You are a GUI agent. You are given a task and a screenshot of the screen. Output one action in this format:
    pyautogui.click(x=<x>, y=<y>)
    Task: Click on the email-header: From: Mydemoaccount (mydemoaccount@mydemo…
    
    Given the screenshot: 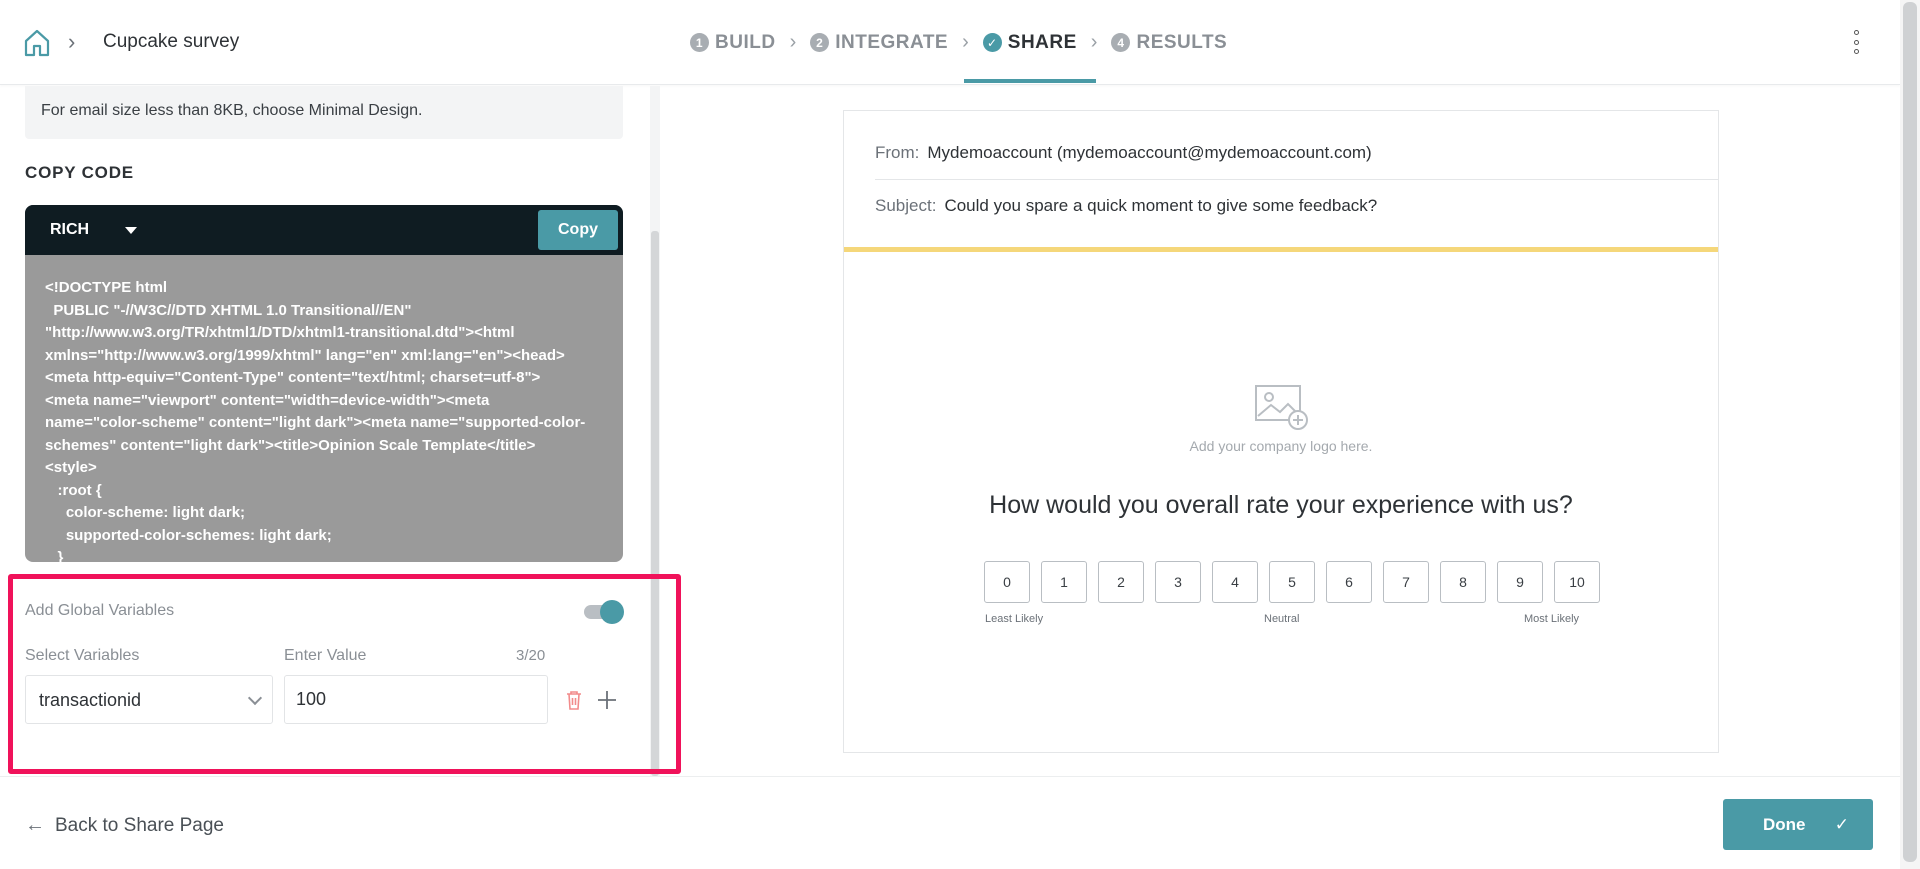 What is the action you would take?
    pyautogui.click(x=1281, y=180)
    